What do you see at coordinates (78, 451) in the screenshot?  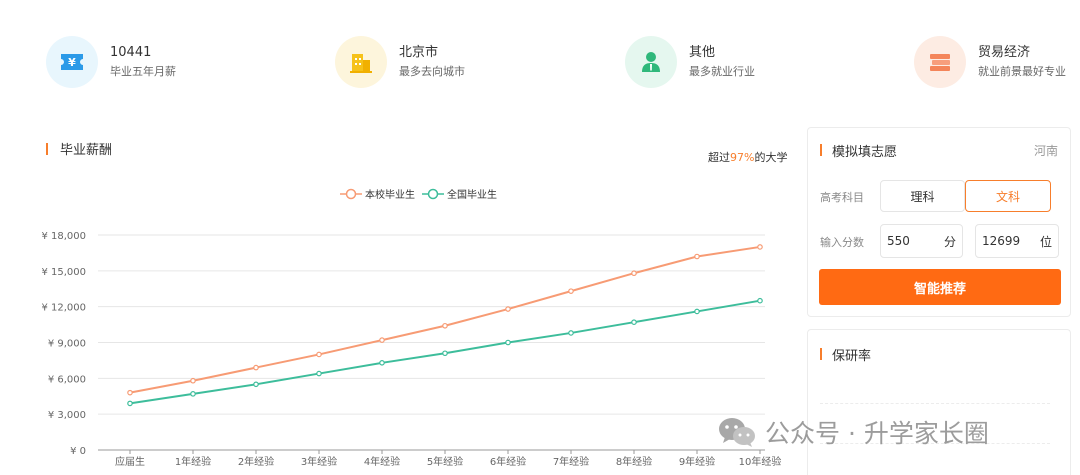 I see `y-tick-label: ¥ 0` at bounding box center [78, 451].